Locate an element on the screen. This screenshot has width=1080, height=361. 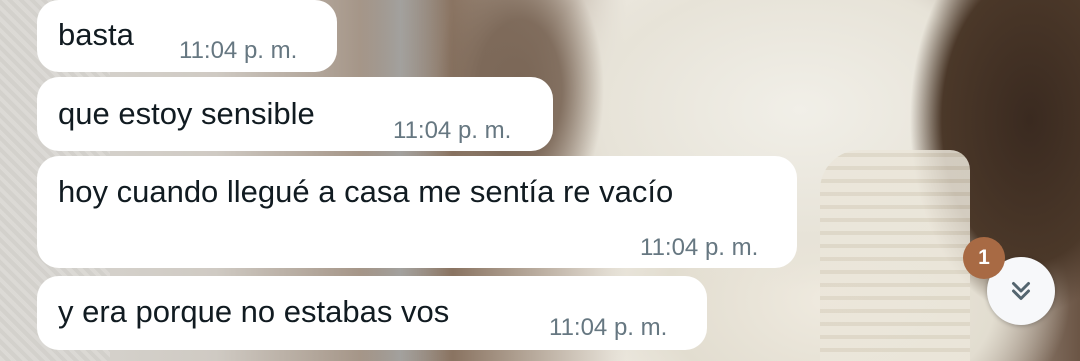
message-text: basta is located at coordinates (96, 34).